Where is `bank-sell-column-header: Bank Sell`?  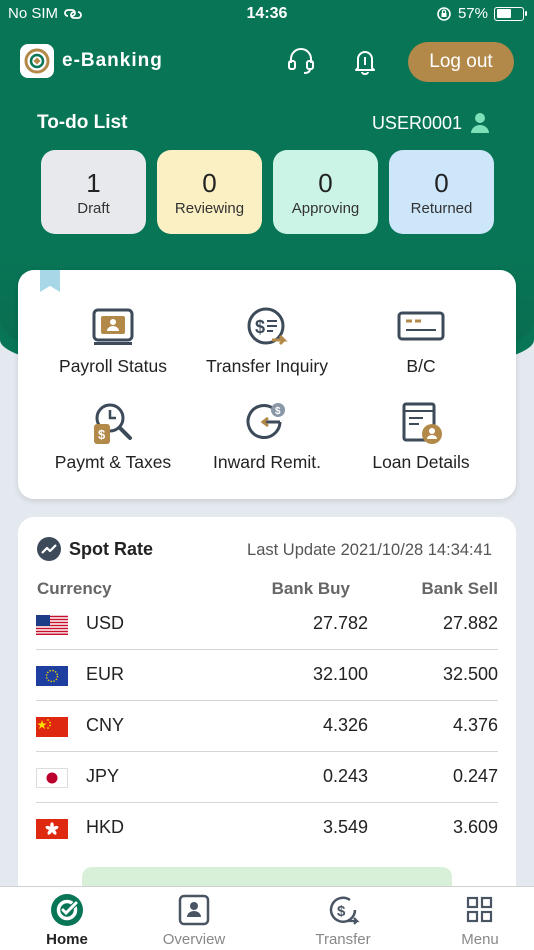 bank-sell-column-header: Bank Sell is located at coordinates (459, 588).